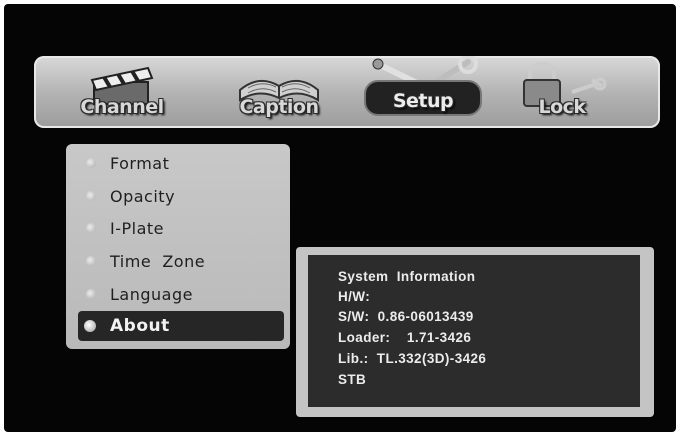 The height and width of the screenshot is (436, 680). Describe the element at coordinates (122, 92) in the screenshot. I see `tab-channel: Channel` at that location.